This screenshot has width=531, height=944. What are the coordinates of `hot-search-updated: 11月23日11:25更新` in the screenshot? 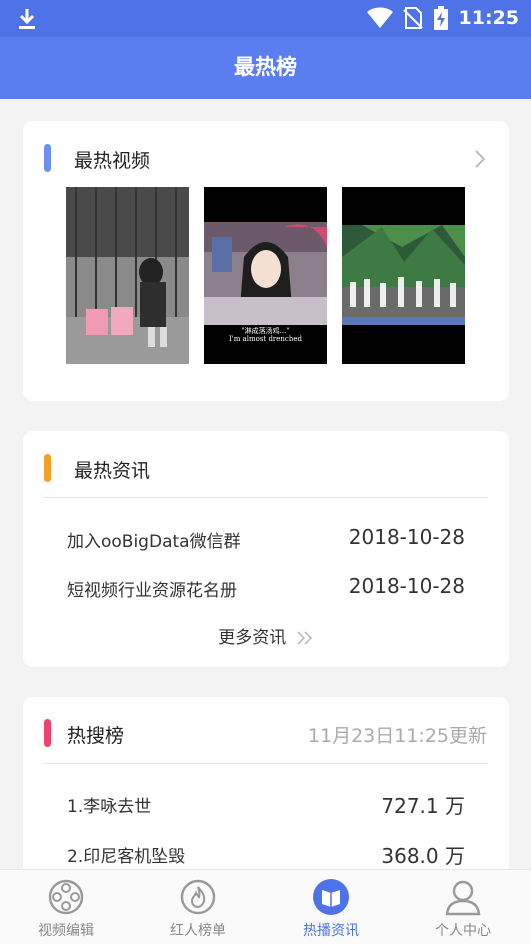 It's located at (397, 736).